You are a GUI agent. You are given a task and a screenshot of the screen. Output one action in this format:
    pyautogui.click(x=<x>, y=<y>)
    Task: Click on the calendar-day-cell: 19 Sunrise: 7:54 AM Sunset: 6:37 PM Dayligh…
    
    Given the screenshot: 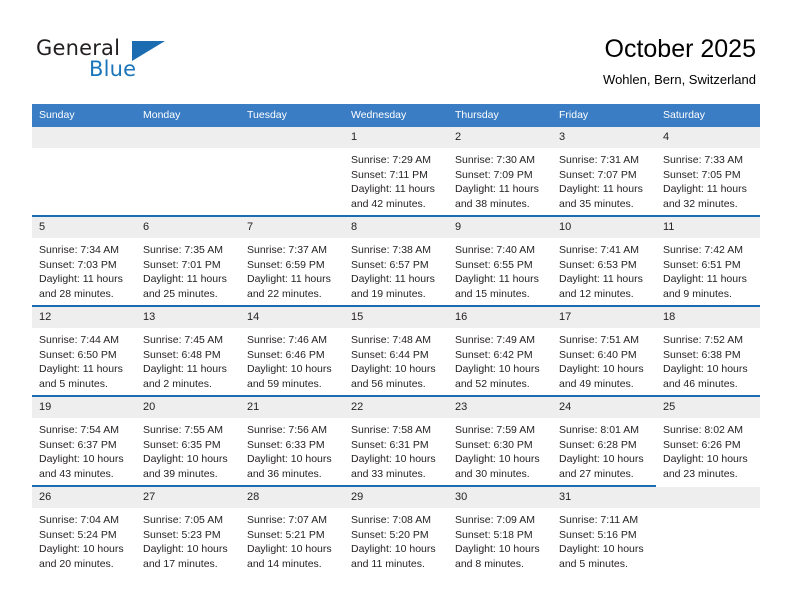 What is the action you would take?
    pyautogui.click(x=84, y=440)
    